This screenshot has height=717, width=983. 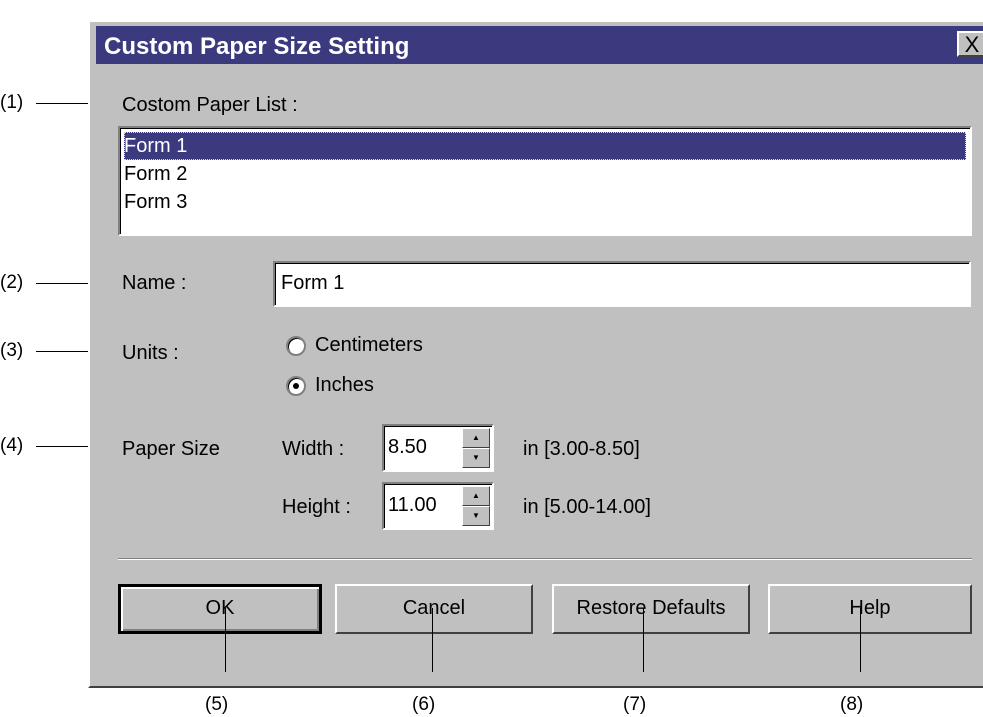 I want to click on restore-defaults-button: Restore Defaults, so click(x=651, y=609).